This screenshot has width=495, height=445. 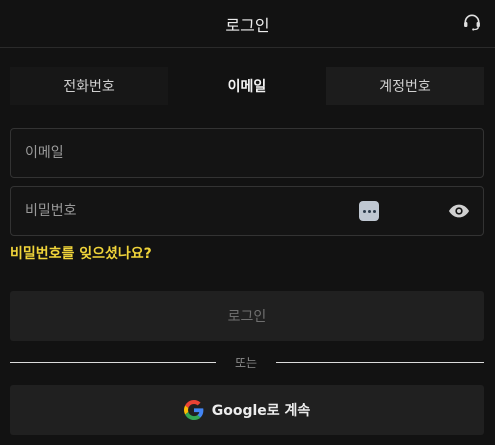 I want to click on google-login-button: Google로 계속, so click(x=247, y=410).